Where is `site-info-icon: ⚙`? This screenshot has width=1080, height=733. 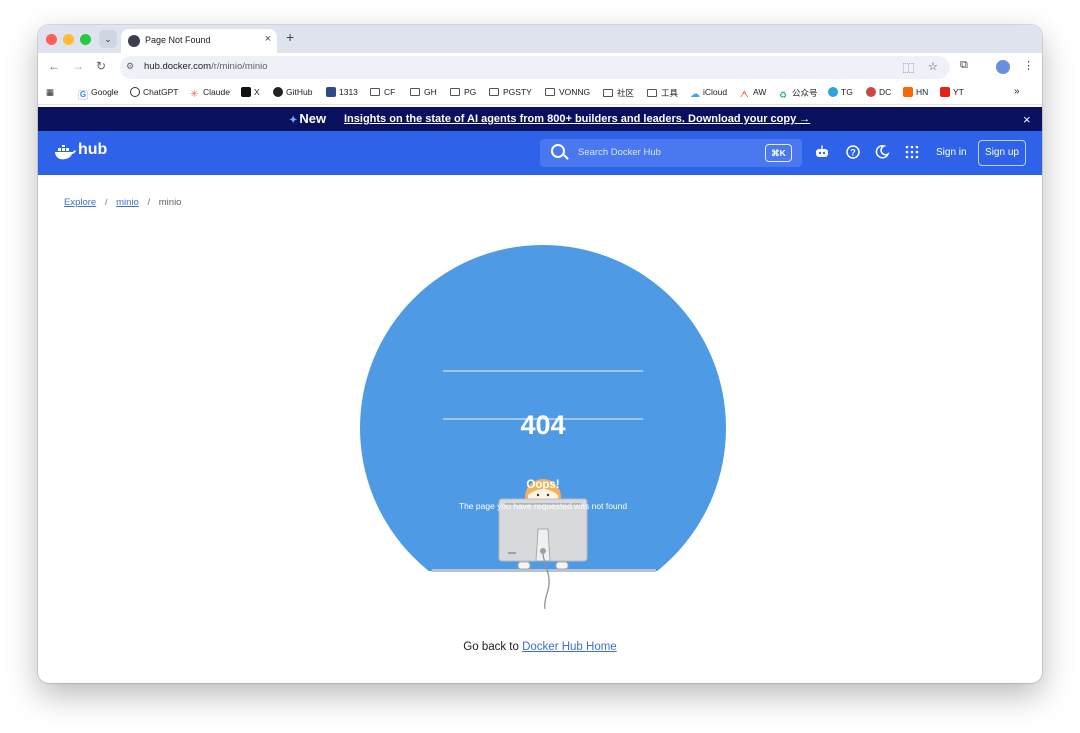 site-info-icon: ⚙ is located at coordinates (130, 66).